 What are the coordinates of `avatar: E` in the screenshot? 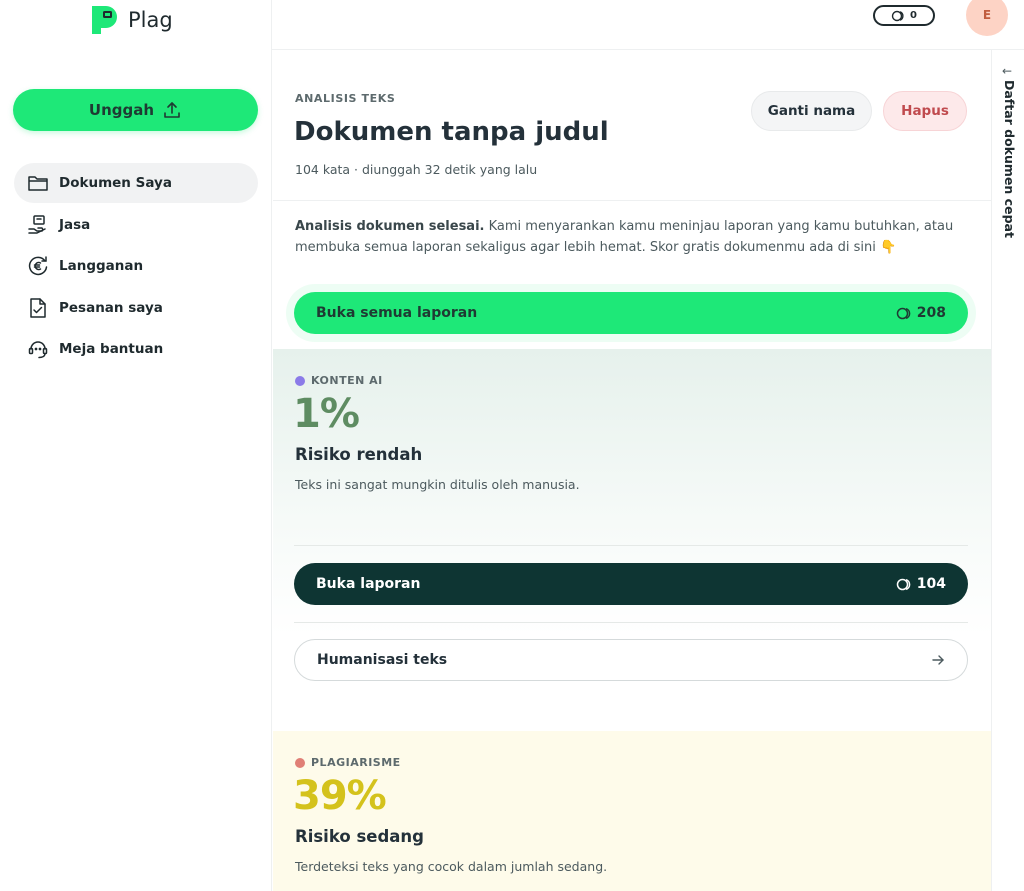 It's located at (987, 18).